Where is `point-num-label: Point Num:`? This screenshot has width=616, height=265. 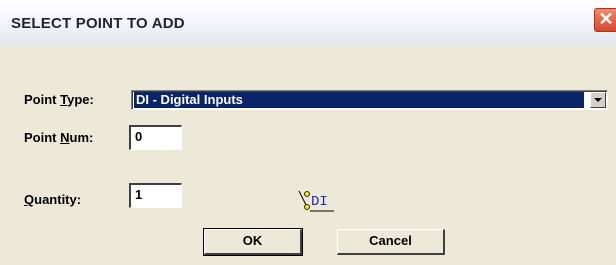
point-num-label: Point Num: is located at coordinates (59, 137).